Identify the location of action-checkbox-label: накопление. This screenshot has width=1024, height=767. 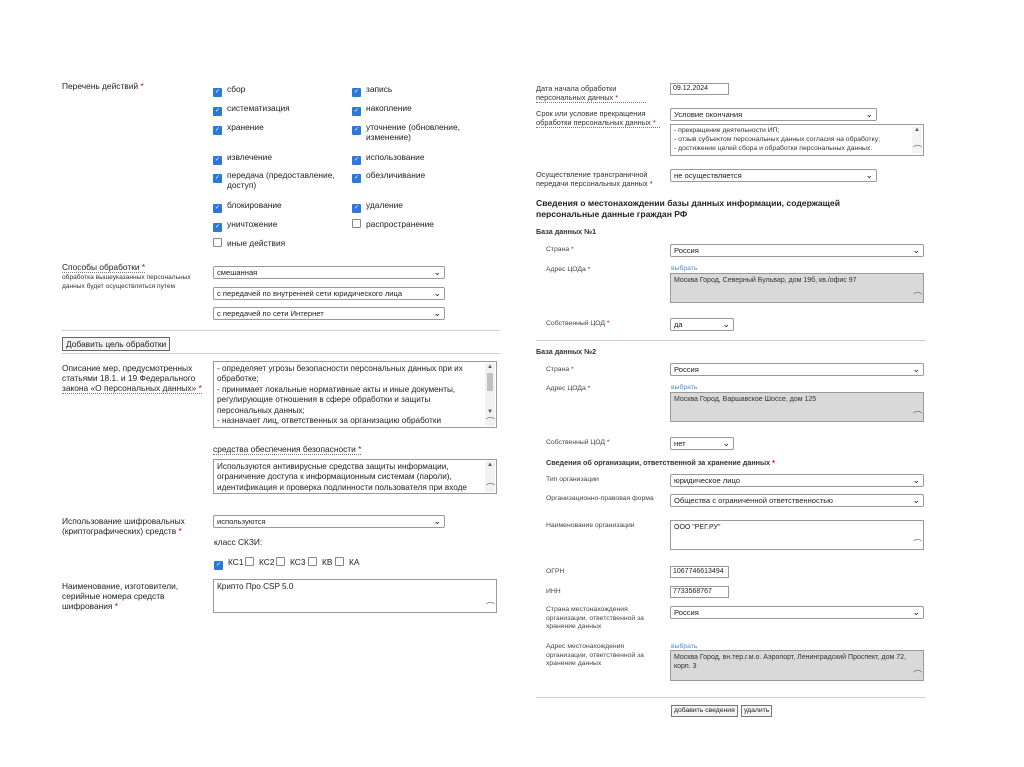
(389, 108).